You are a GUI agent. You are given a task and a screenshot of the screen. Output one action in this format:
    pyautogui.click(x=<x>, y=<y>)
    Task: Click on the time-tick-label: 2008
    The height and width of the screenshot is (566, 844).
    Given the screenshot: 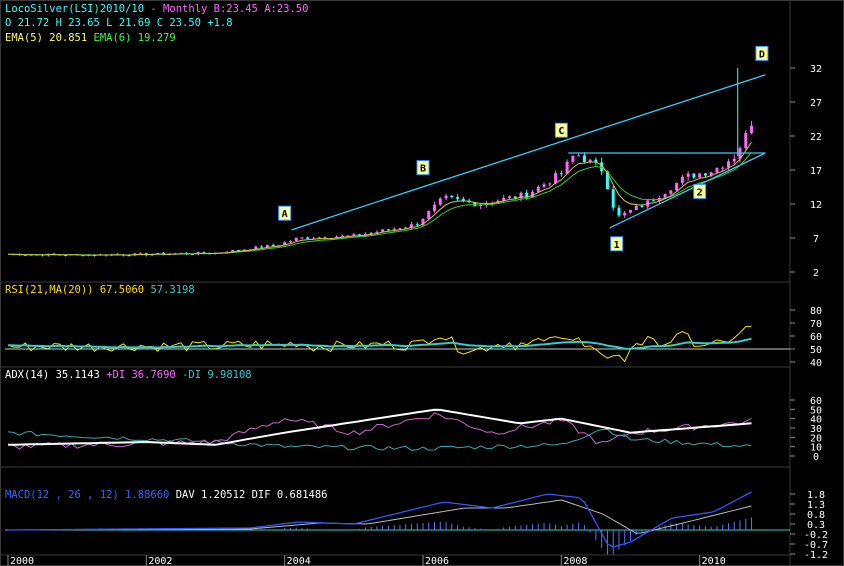 What is the action you would take?
    pyautogui.click(x=575, y=561)
    